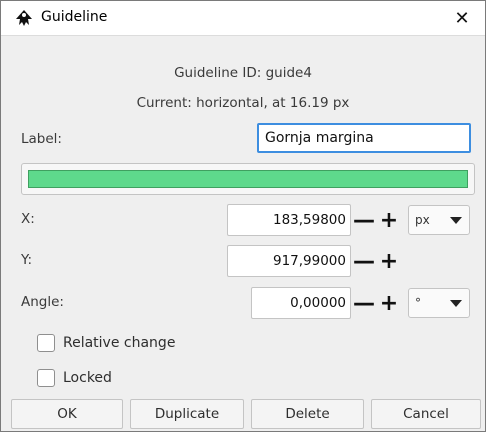 Image resolution: width=486 pixels, height=432 pixels. What do you see at coordinates (243, 73) in the screenshot?
I see `guideline-id-text: Guideline ID: guide4` at bounding box center [243, 73].